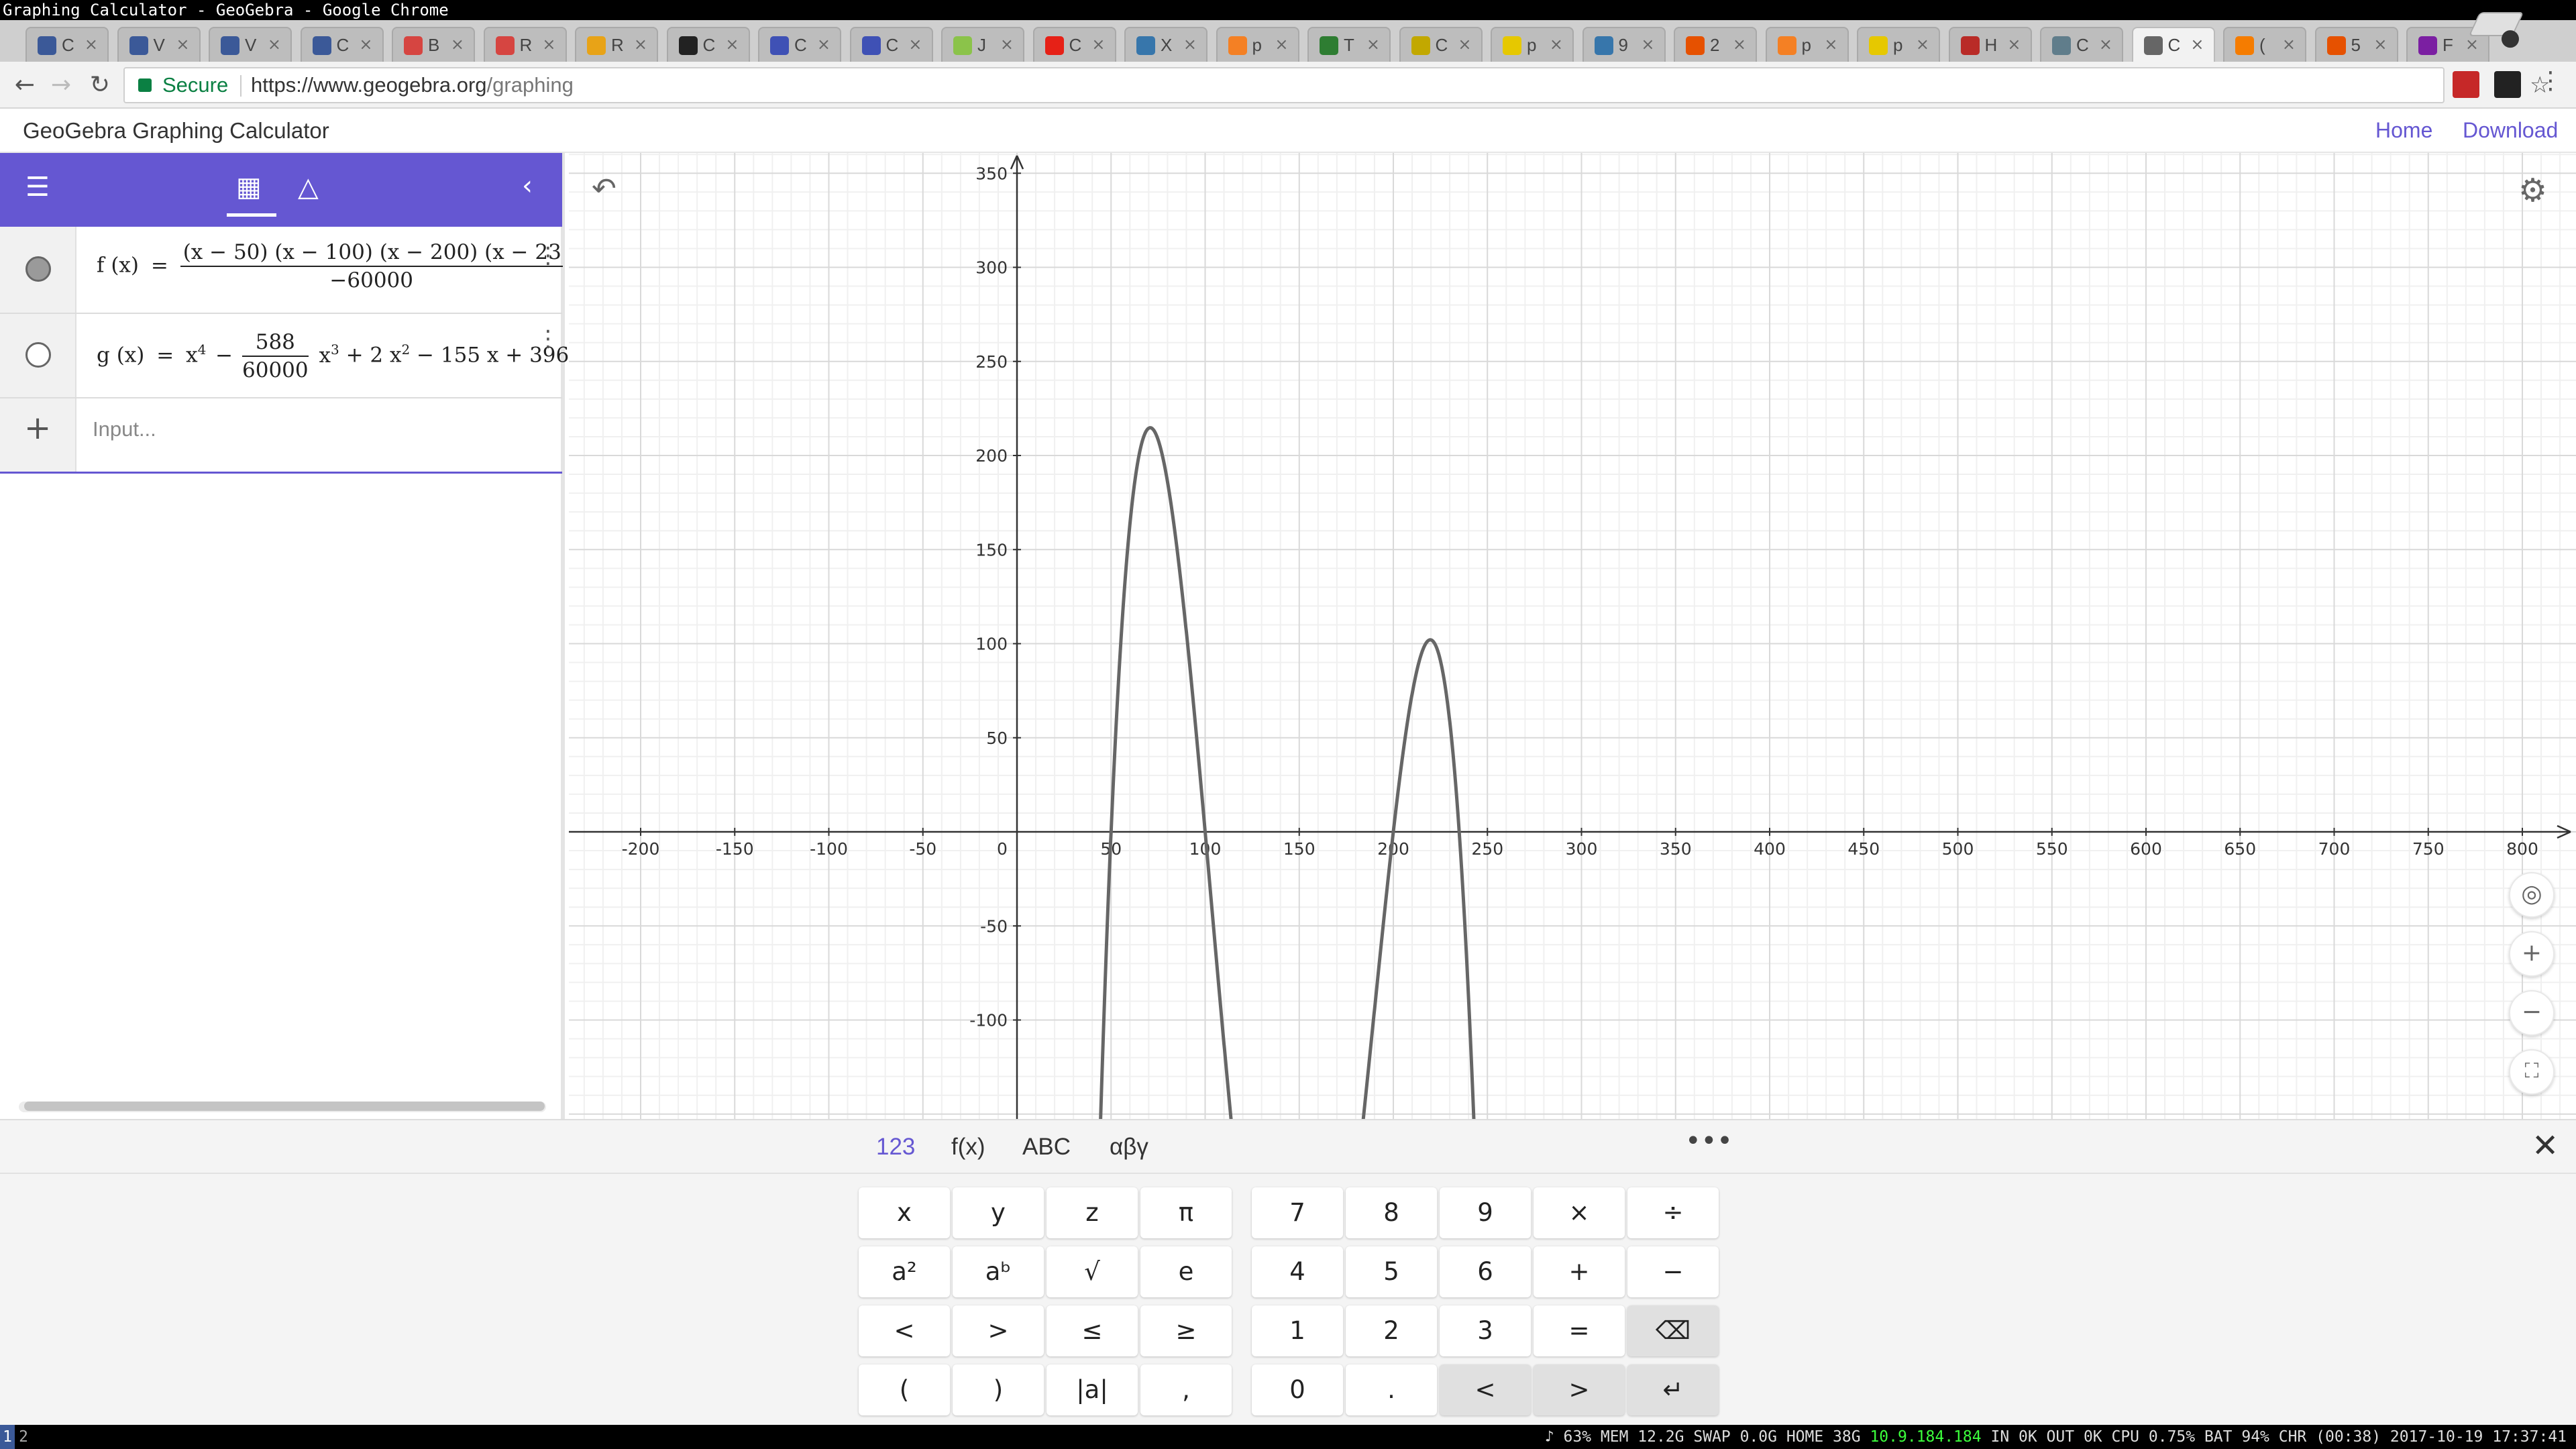 Image resolution: width=2576 pixels, height=1449 pixels. Describe the element at coordinates (2403, 130) in the screenshot. I see `home-link: Home` at that location.